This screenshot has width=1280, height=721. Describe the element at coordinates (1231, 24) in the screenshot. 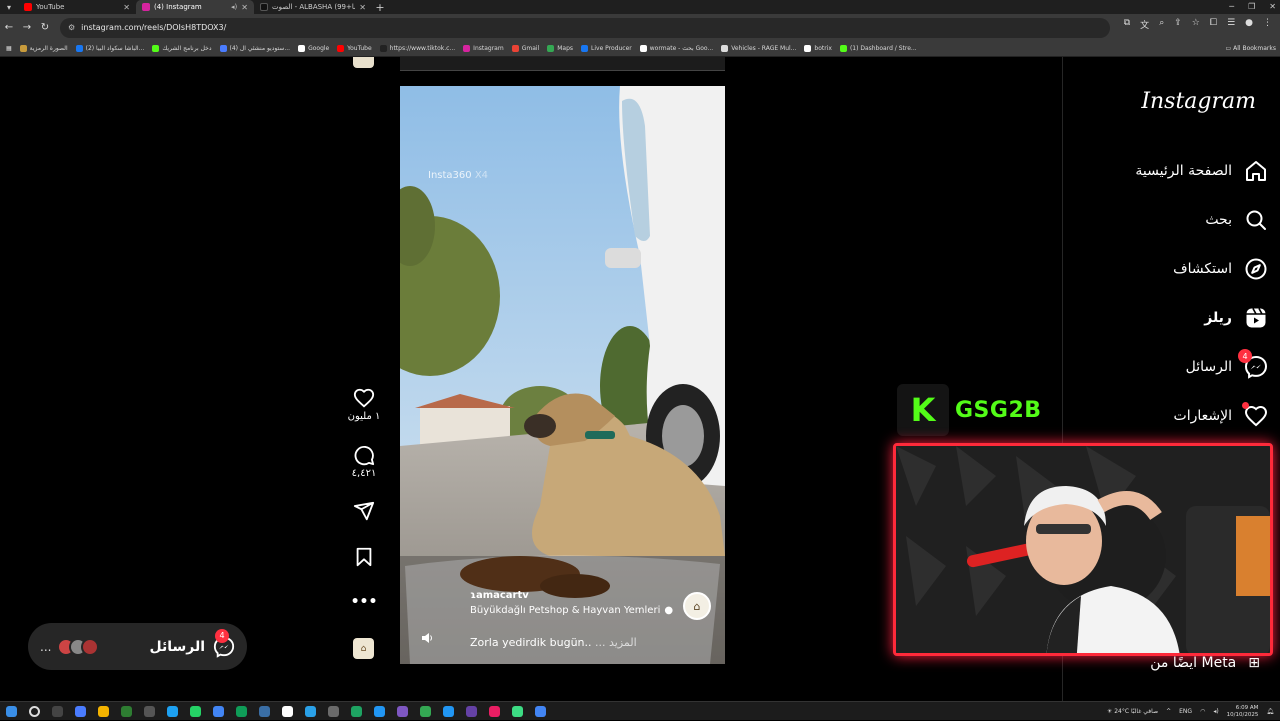

I see `reading-list-icon: ☰` at that location.